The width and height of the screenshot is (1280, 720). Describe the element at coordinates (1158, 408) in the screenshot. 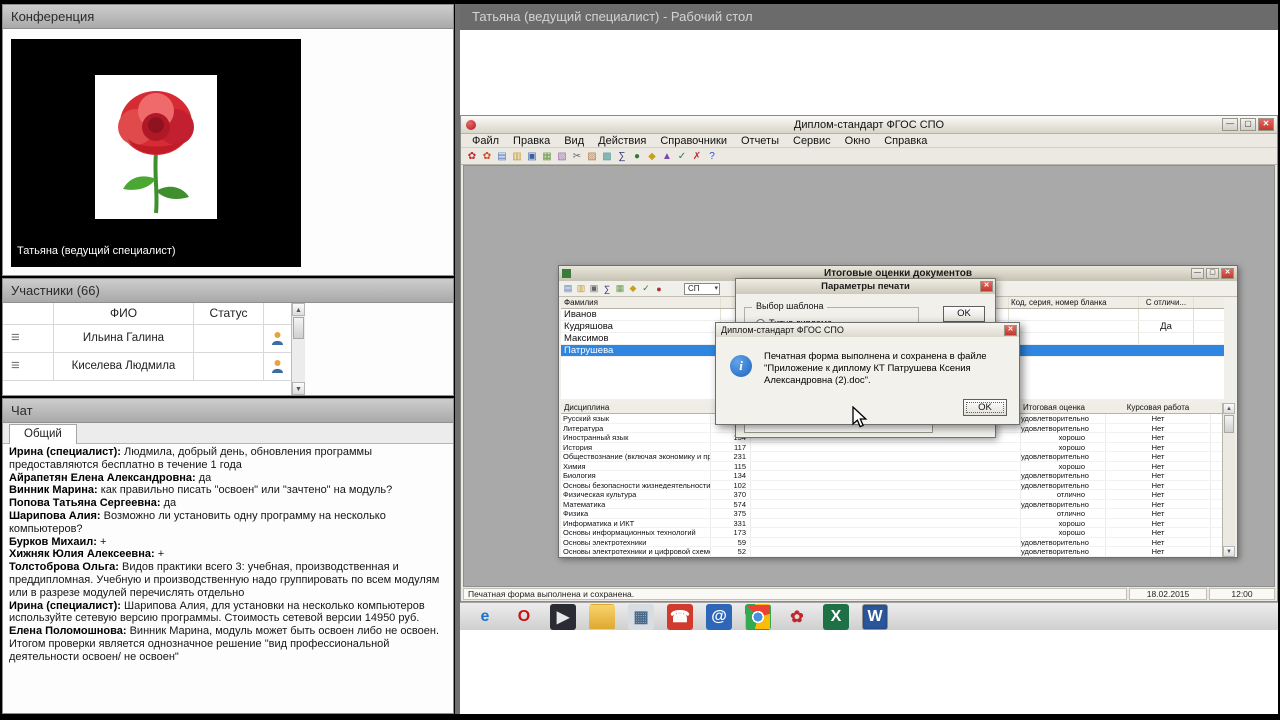

I see `column-coursework: Курсовая работа` at that location.